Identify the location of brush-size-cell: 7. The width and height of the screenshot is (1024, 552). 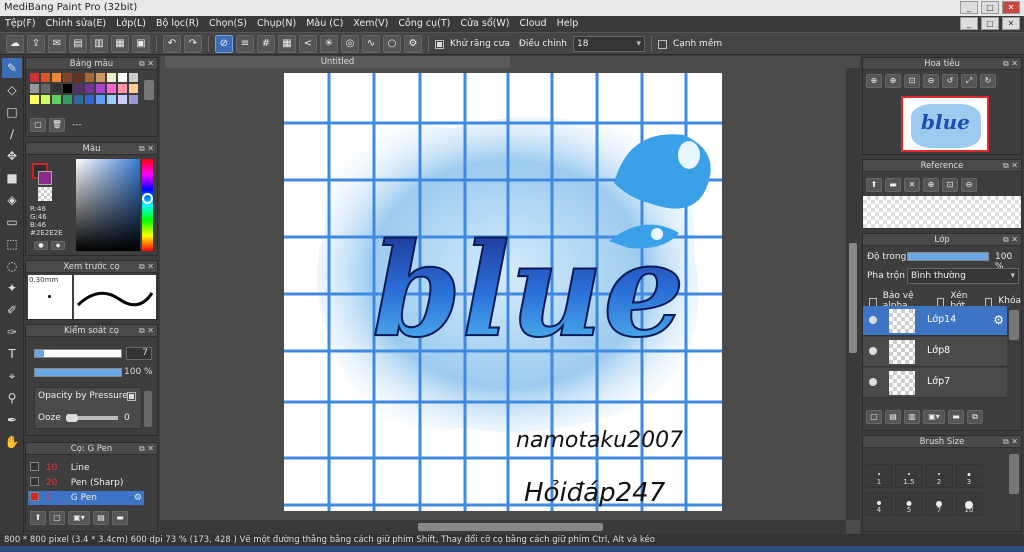
(939, 504).